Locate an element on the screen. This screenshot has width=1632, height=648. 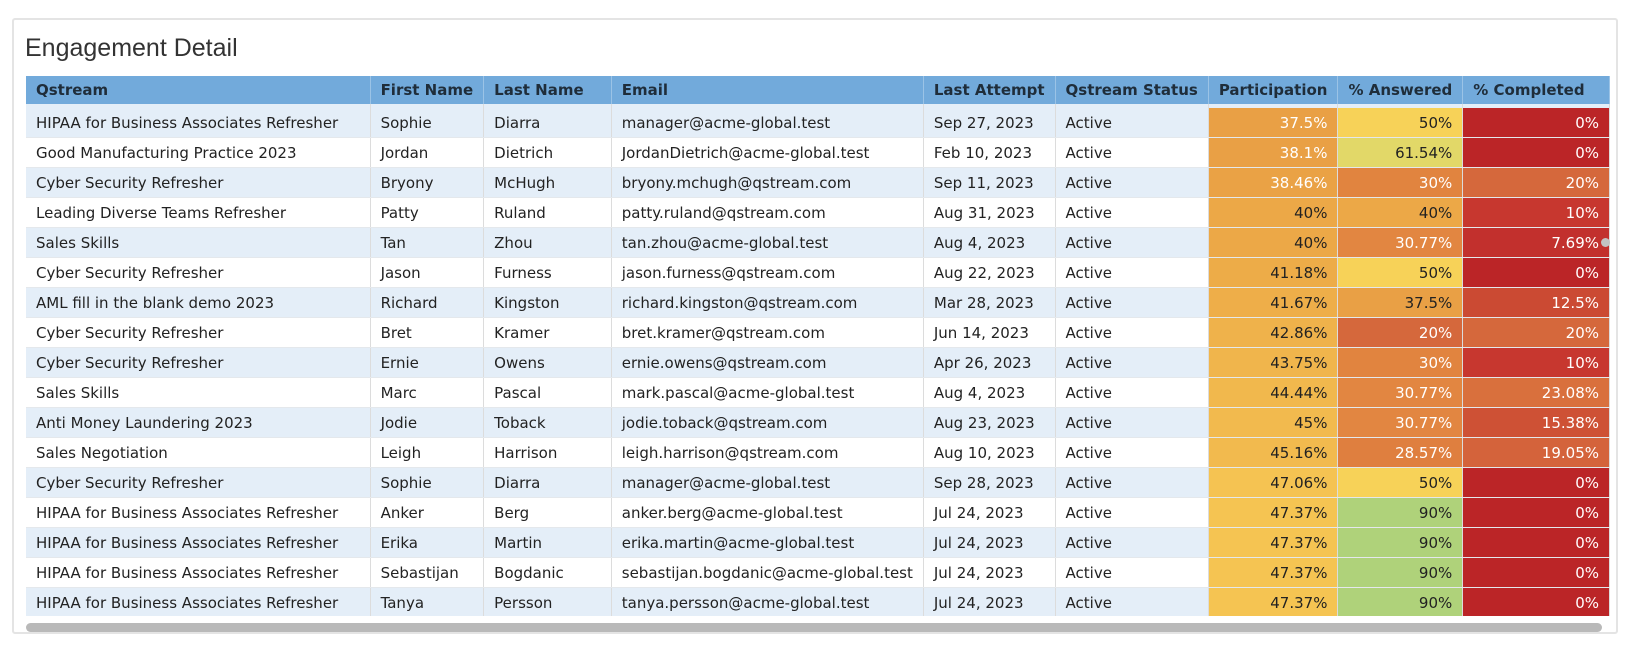
cell-first-name: Marc is located at coordinates (427, 392).